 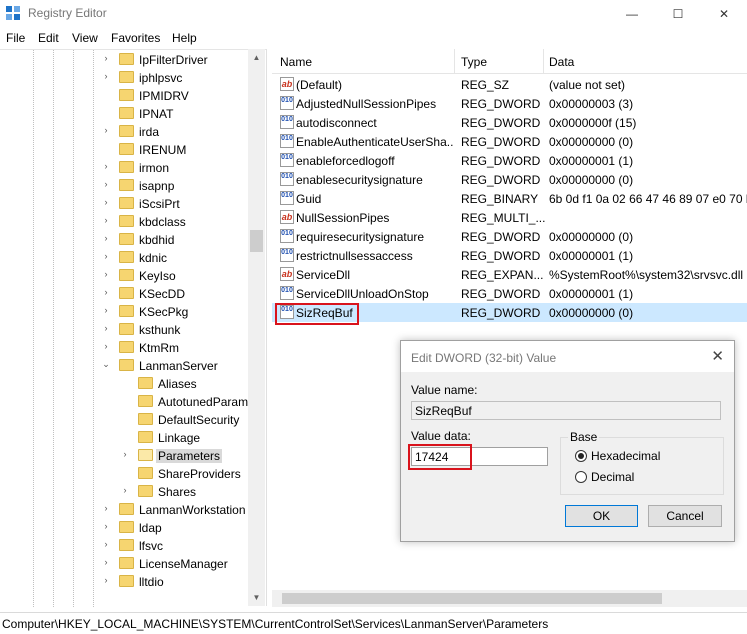 What do you see at coordinates (124, 528) in the screenshot?
I see `tree-item: › ldap` at bounding box center [124, 528].